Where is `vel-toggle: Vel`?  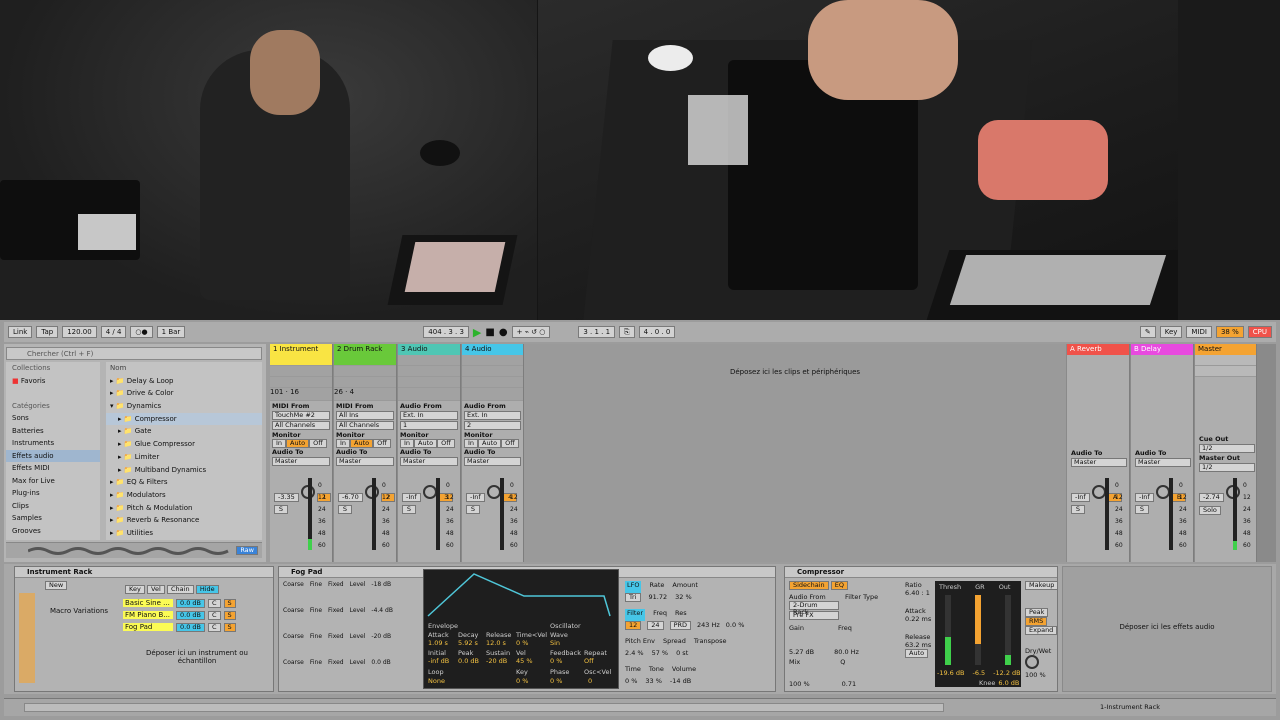
vel-toggle: Vel is located at coordinates (156, 589).